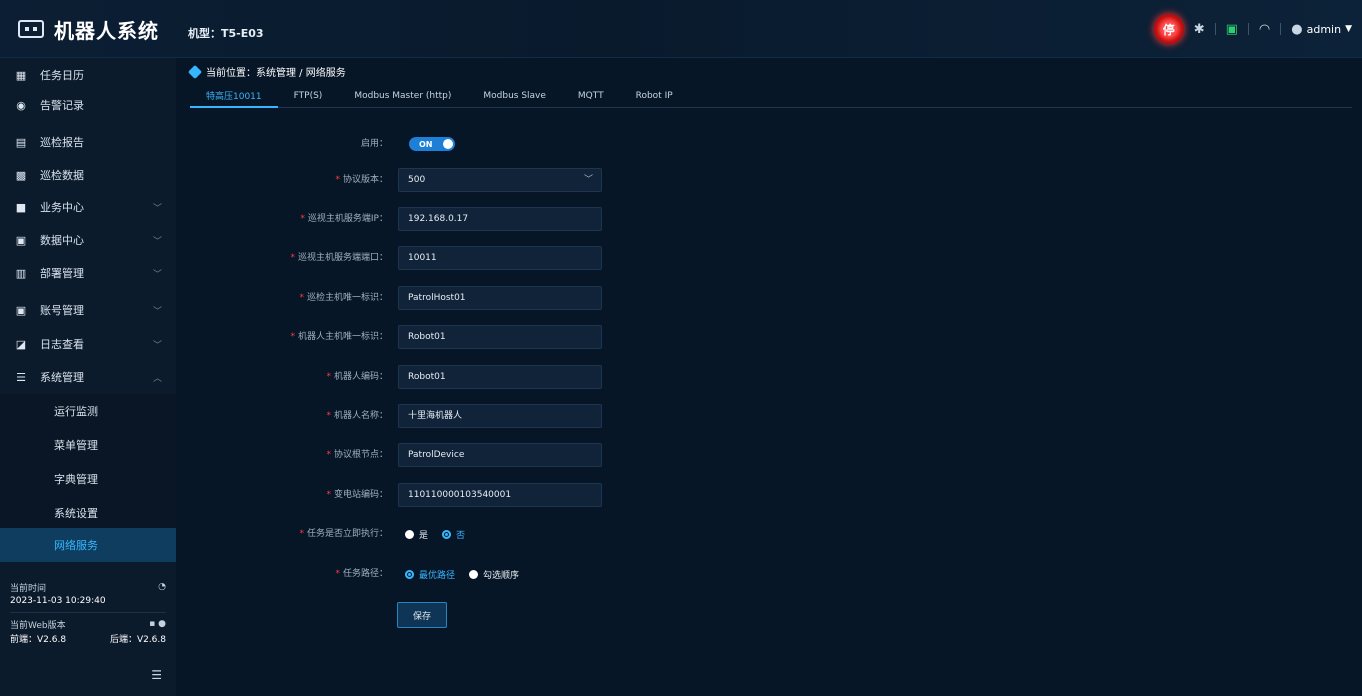 Image resolution: width=1362 pixels, height=696 pixels. What do you see at coordinates (500, 455) in the screenshot?
I see `root-node-input: PatrolDevice` at bounding box center [500, 455].